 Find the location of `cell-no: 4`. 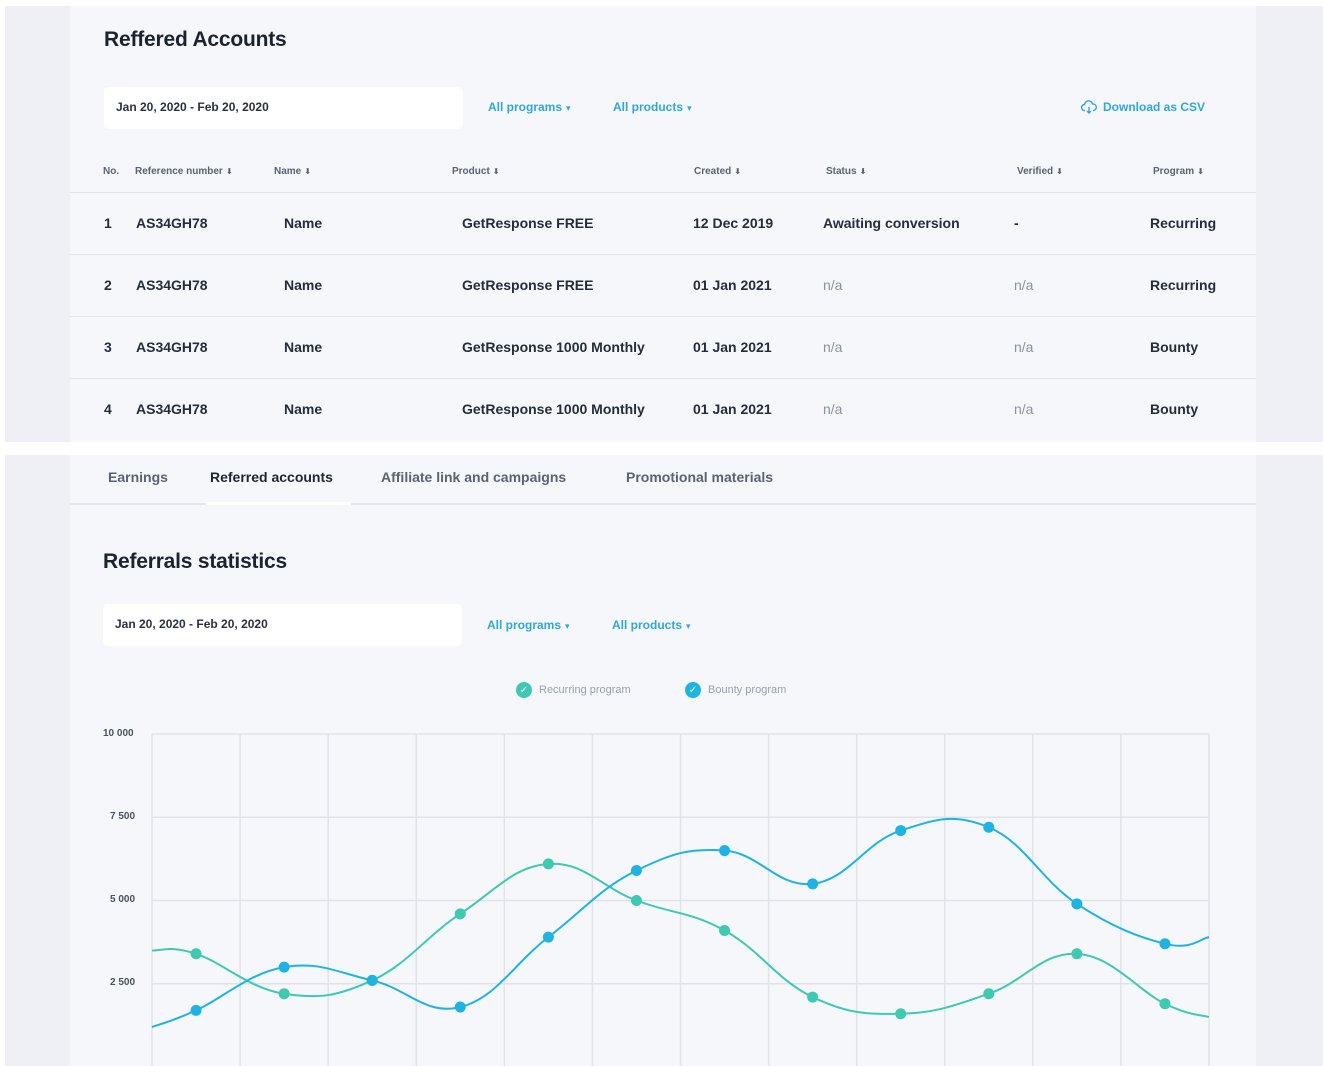

cell-no: 4 is located at coordinates (108, 409).